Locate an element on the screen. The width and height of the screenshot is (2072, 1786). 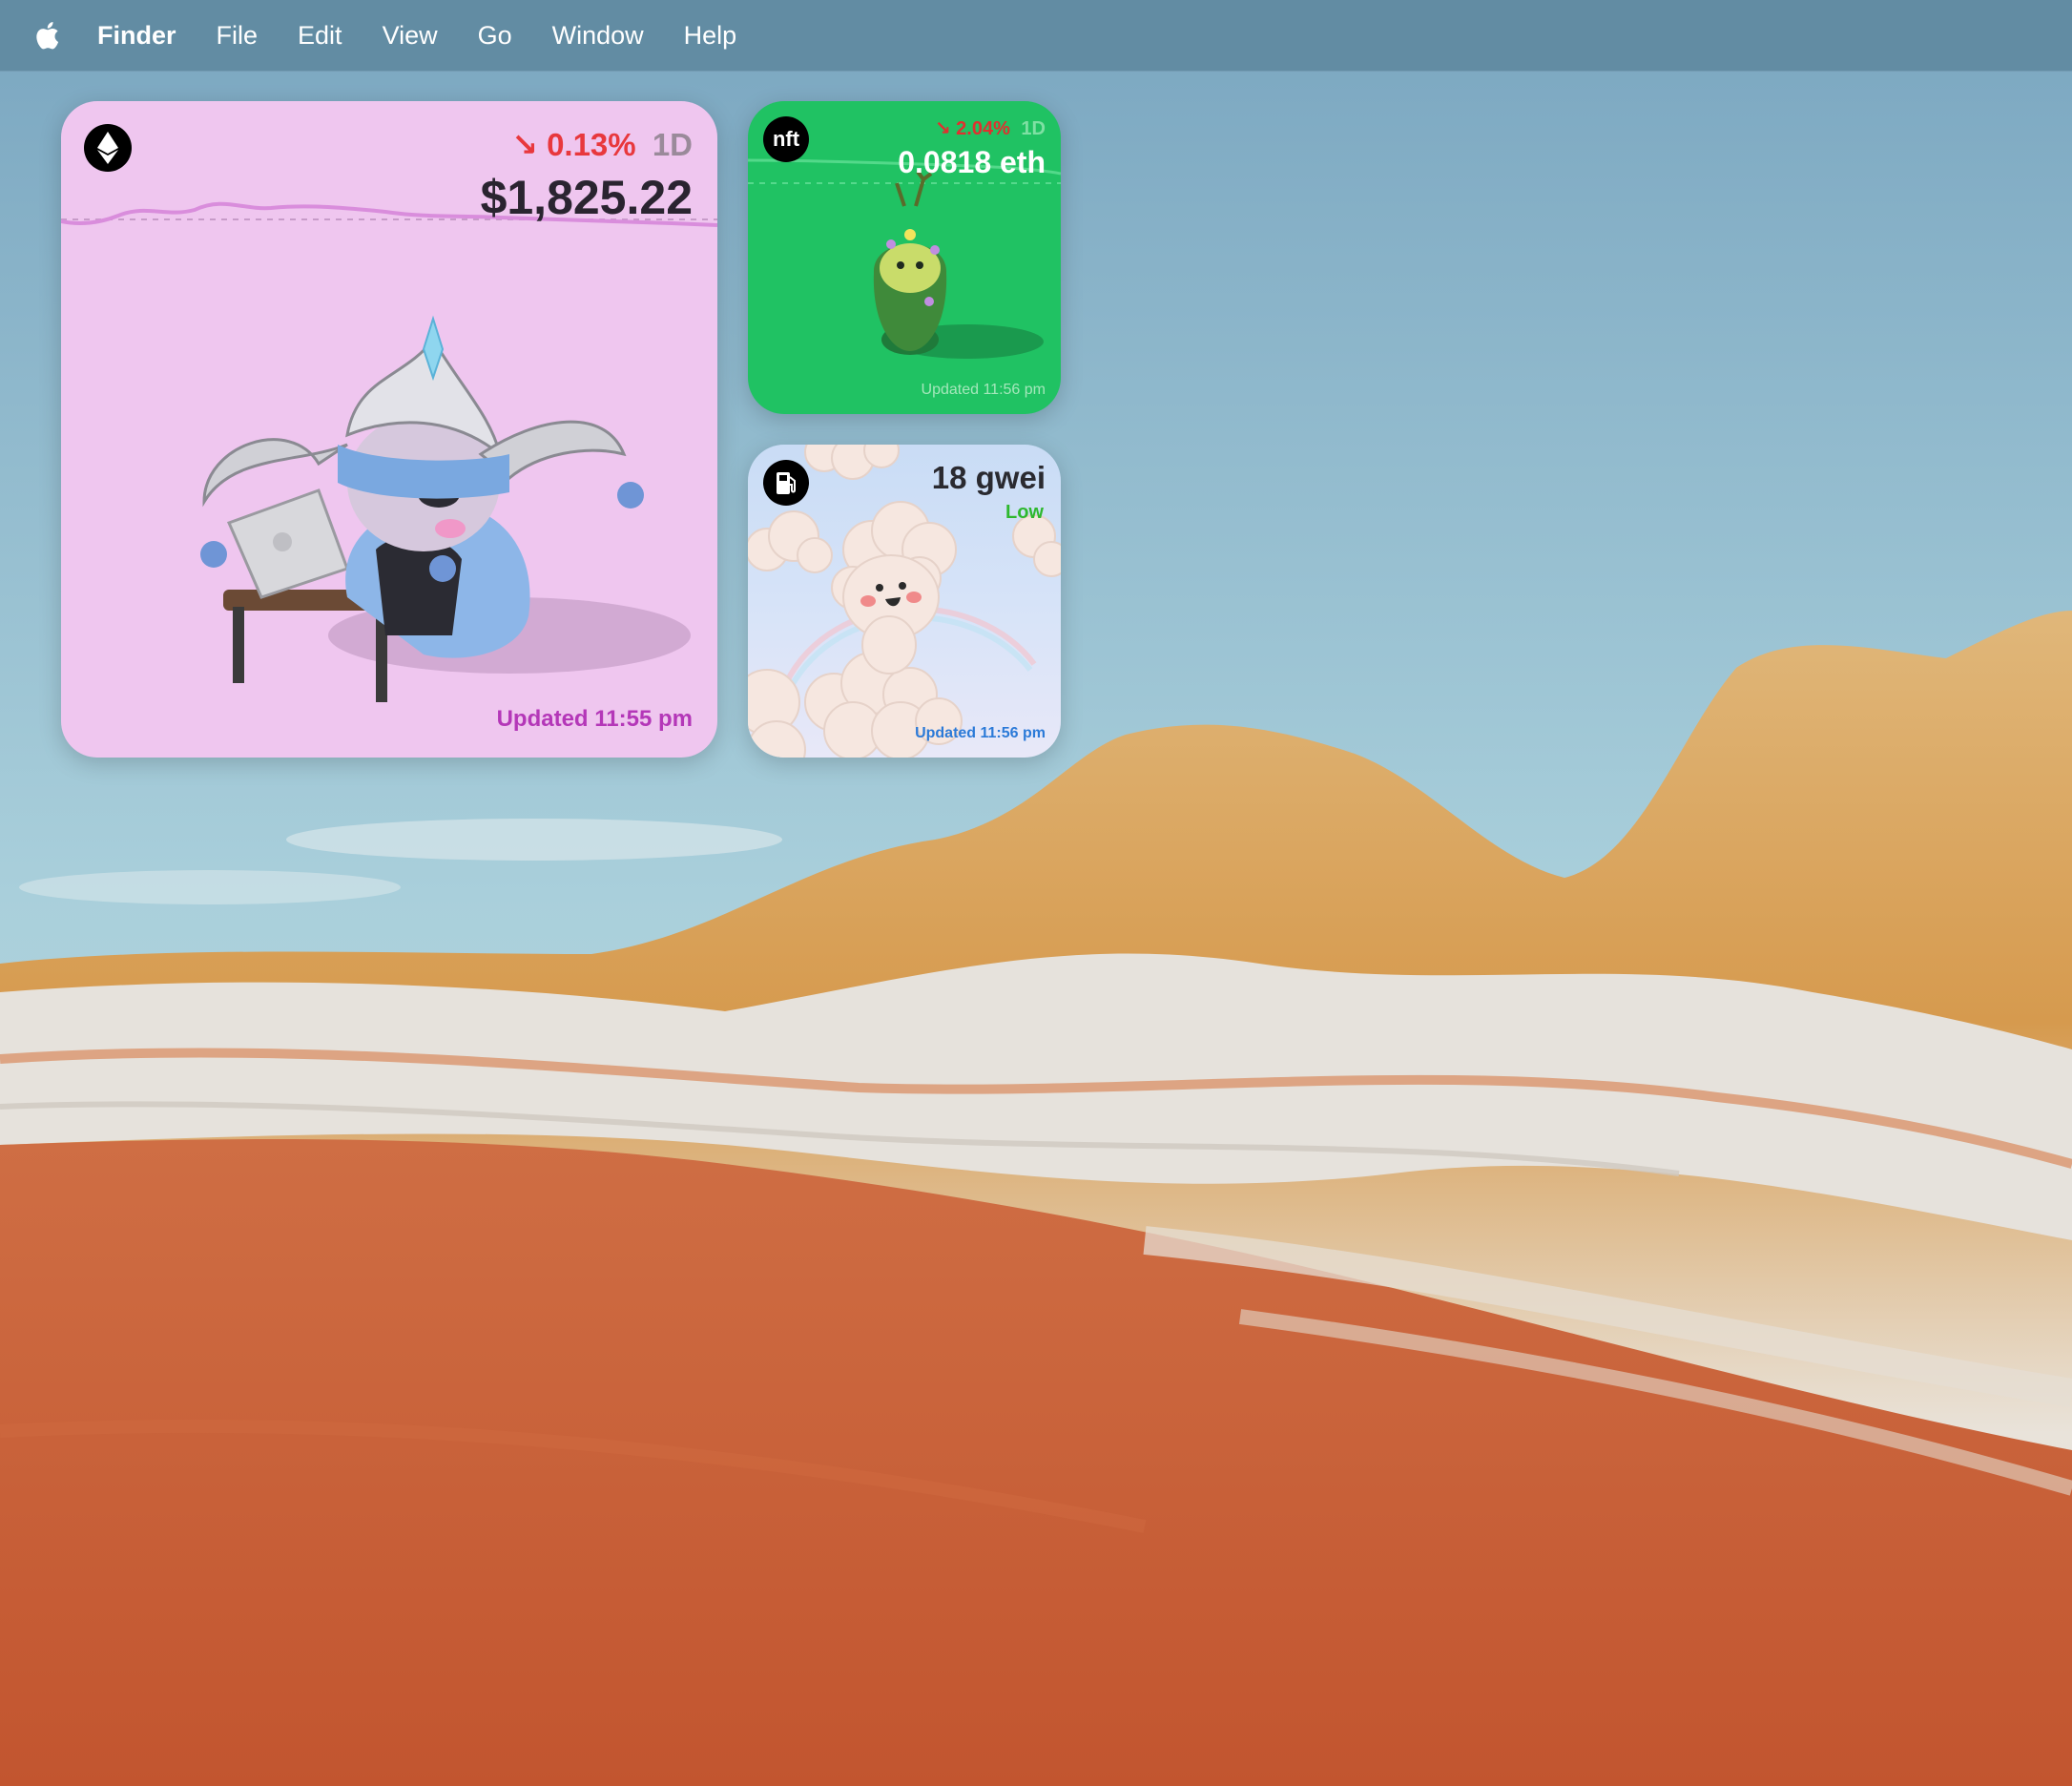
nft-updated-time: Updated 11:56 pm is located at coordinates (983, 390).